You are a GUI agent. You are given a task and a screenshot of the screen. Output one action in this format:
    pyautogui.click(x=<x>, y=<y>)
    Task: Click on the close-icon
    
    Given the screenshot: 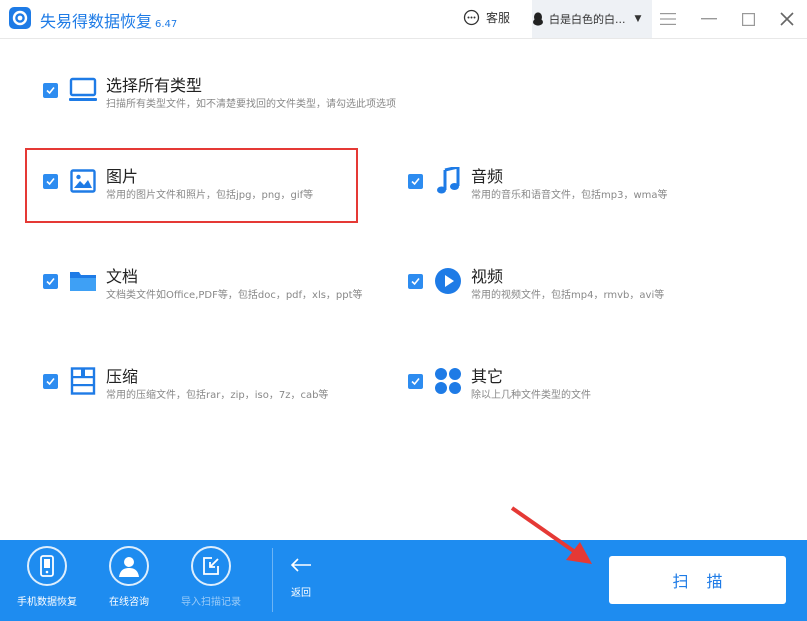 What is the action you would take?
    pyautogui.click(x=787, y=19)
    